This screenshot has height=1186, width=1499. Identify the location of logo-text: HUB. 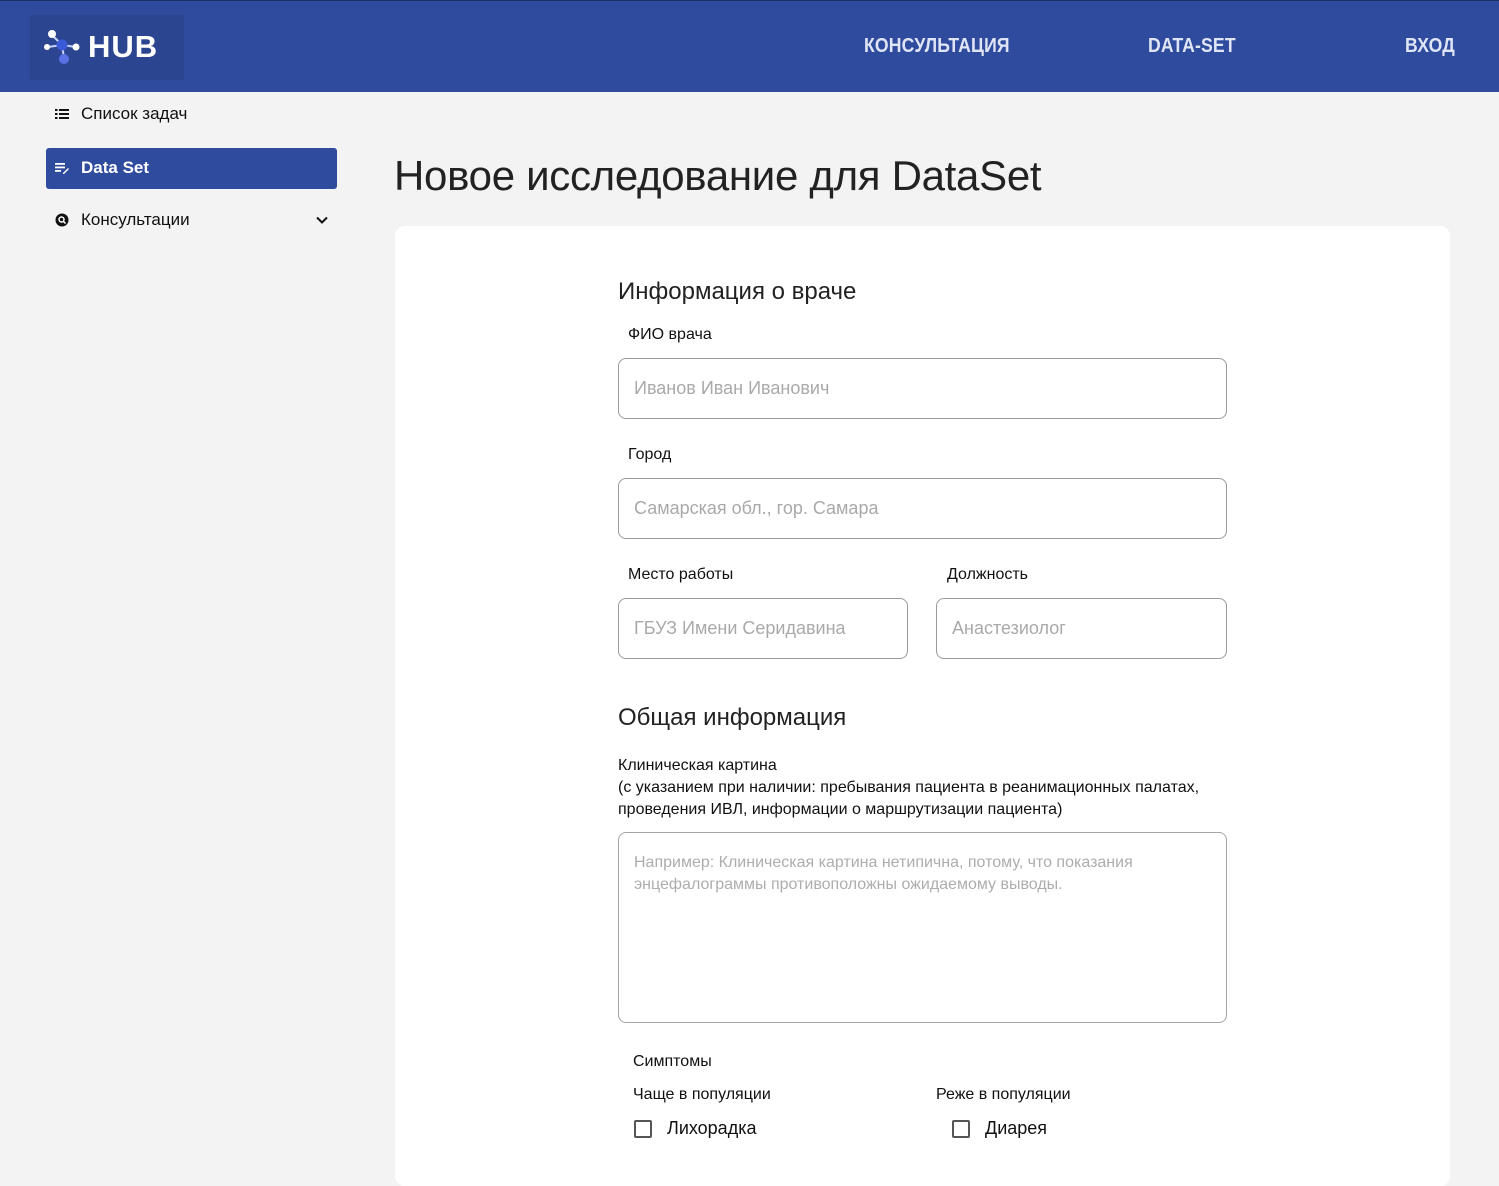
(123, 46).